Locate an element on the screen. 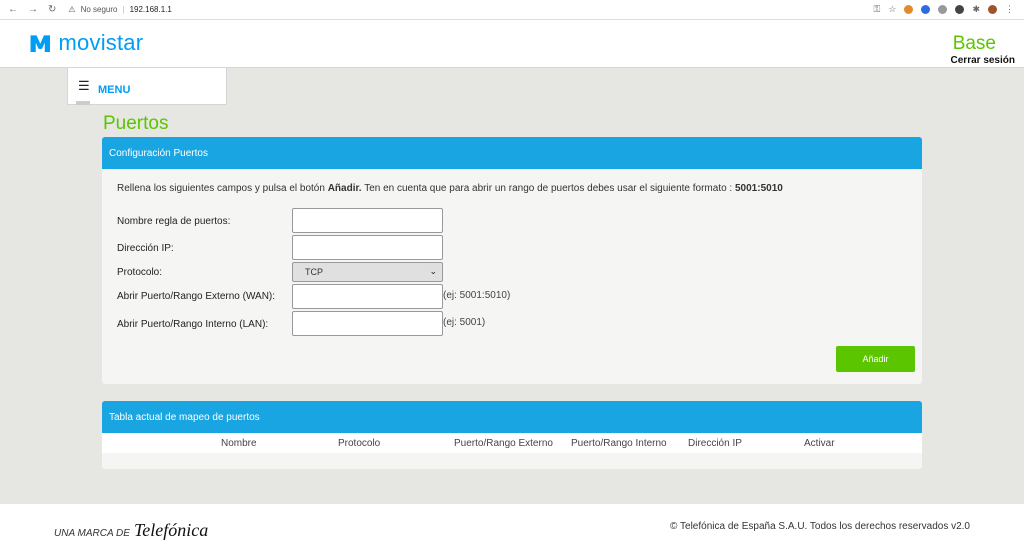 The image size is (1024, 544). ip-input is located at coordinates (367, 247).